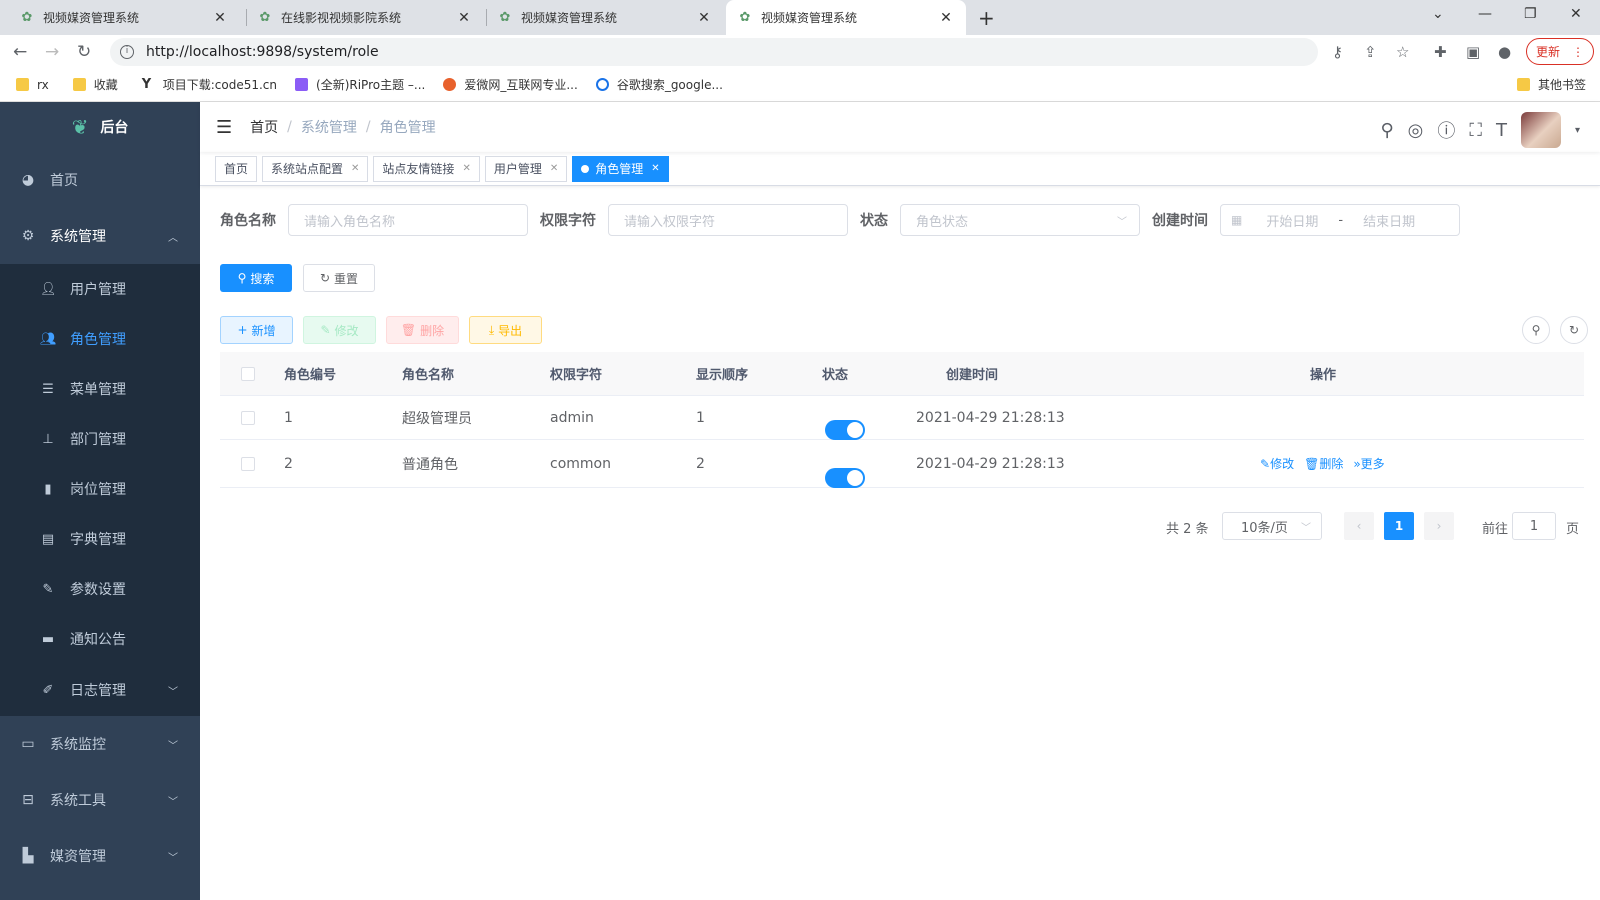 The image size is (1600, 900). I want to click on status-select: 角色状态 ﹀, so click(1020, 220).